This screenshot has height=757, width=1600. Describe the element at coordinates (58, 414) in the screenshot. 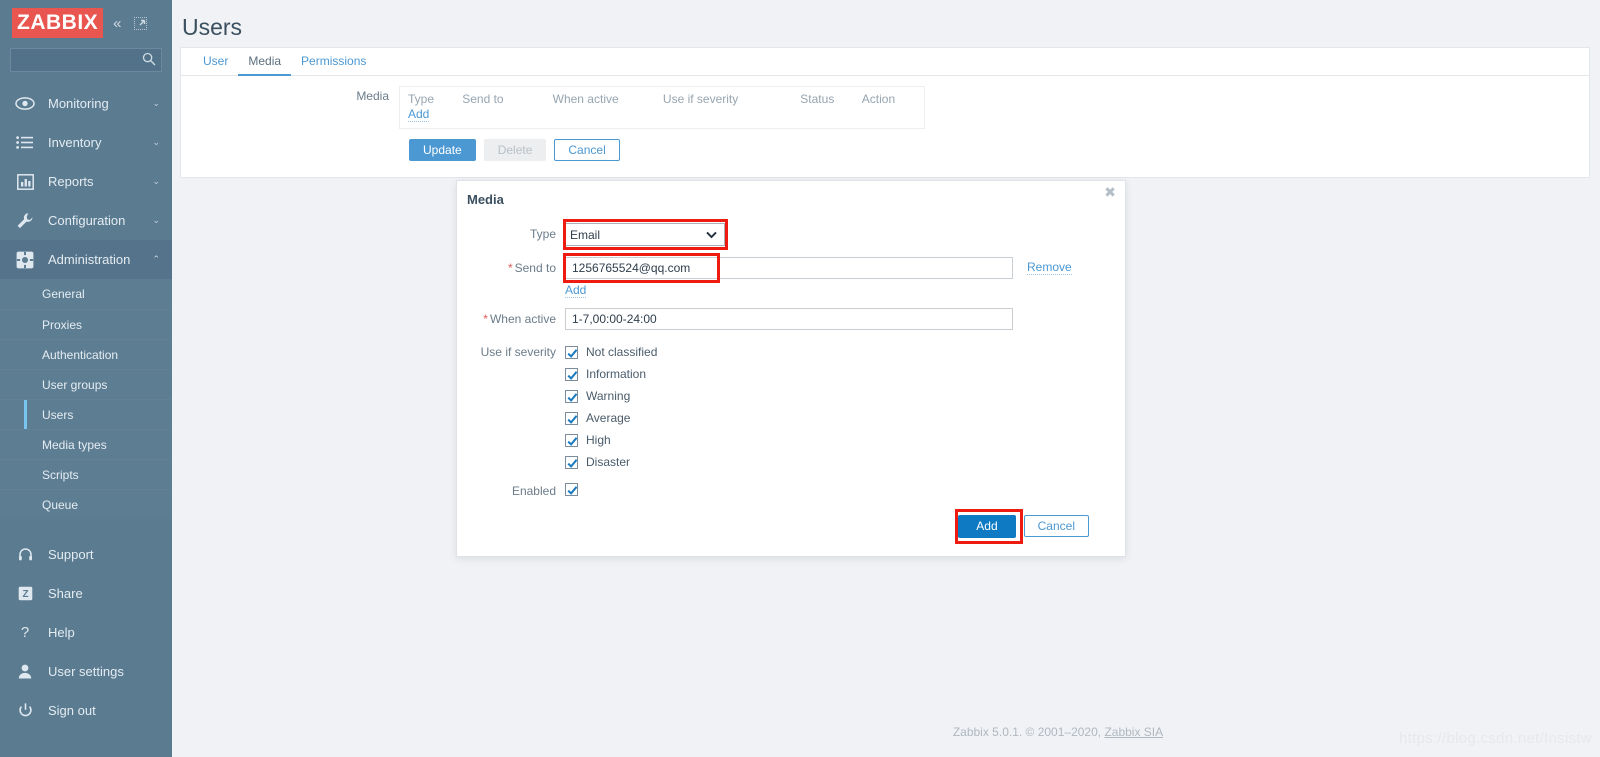

I see `sidebar-subitem-label: Users` at that location.